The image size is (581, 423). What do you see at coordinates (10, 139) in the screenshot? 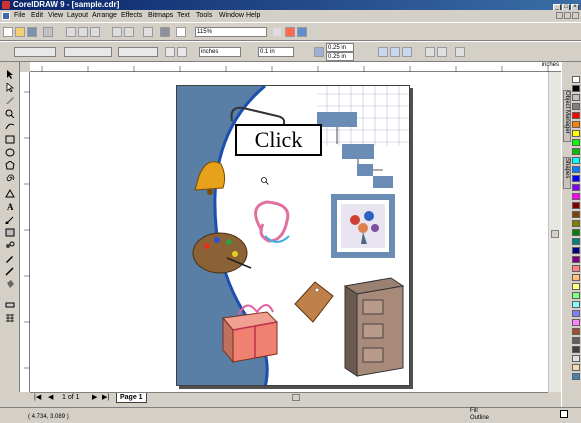
I see `rectangle-tool-icon` at bounding box center [10, 139].